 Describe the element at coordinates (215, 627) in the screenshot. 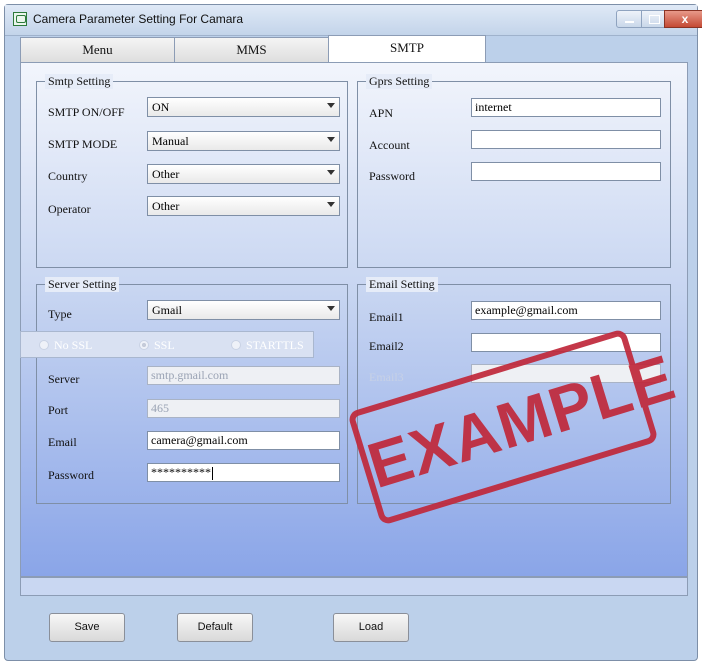

I see `default-button: Default` at that location.